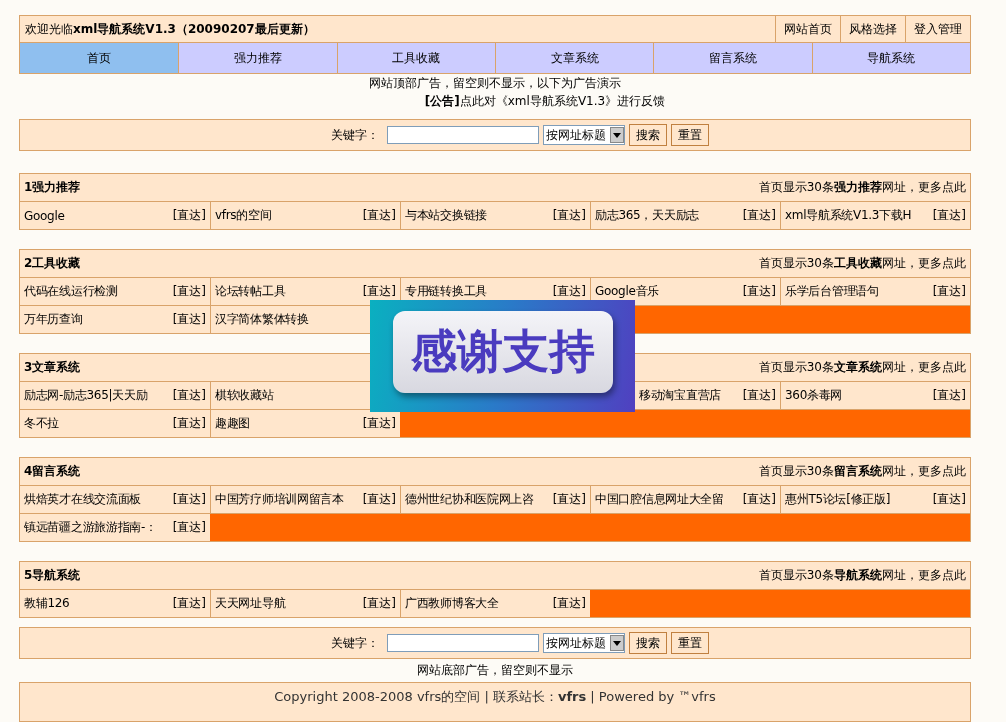 Image resolution: width=1006 pixels, height=722 pixels. Describe the element at coordinates (814, 395) in the screenshot. I see `site-link: 360杀毒网` at that location.